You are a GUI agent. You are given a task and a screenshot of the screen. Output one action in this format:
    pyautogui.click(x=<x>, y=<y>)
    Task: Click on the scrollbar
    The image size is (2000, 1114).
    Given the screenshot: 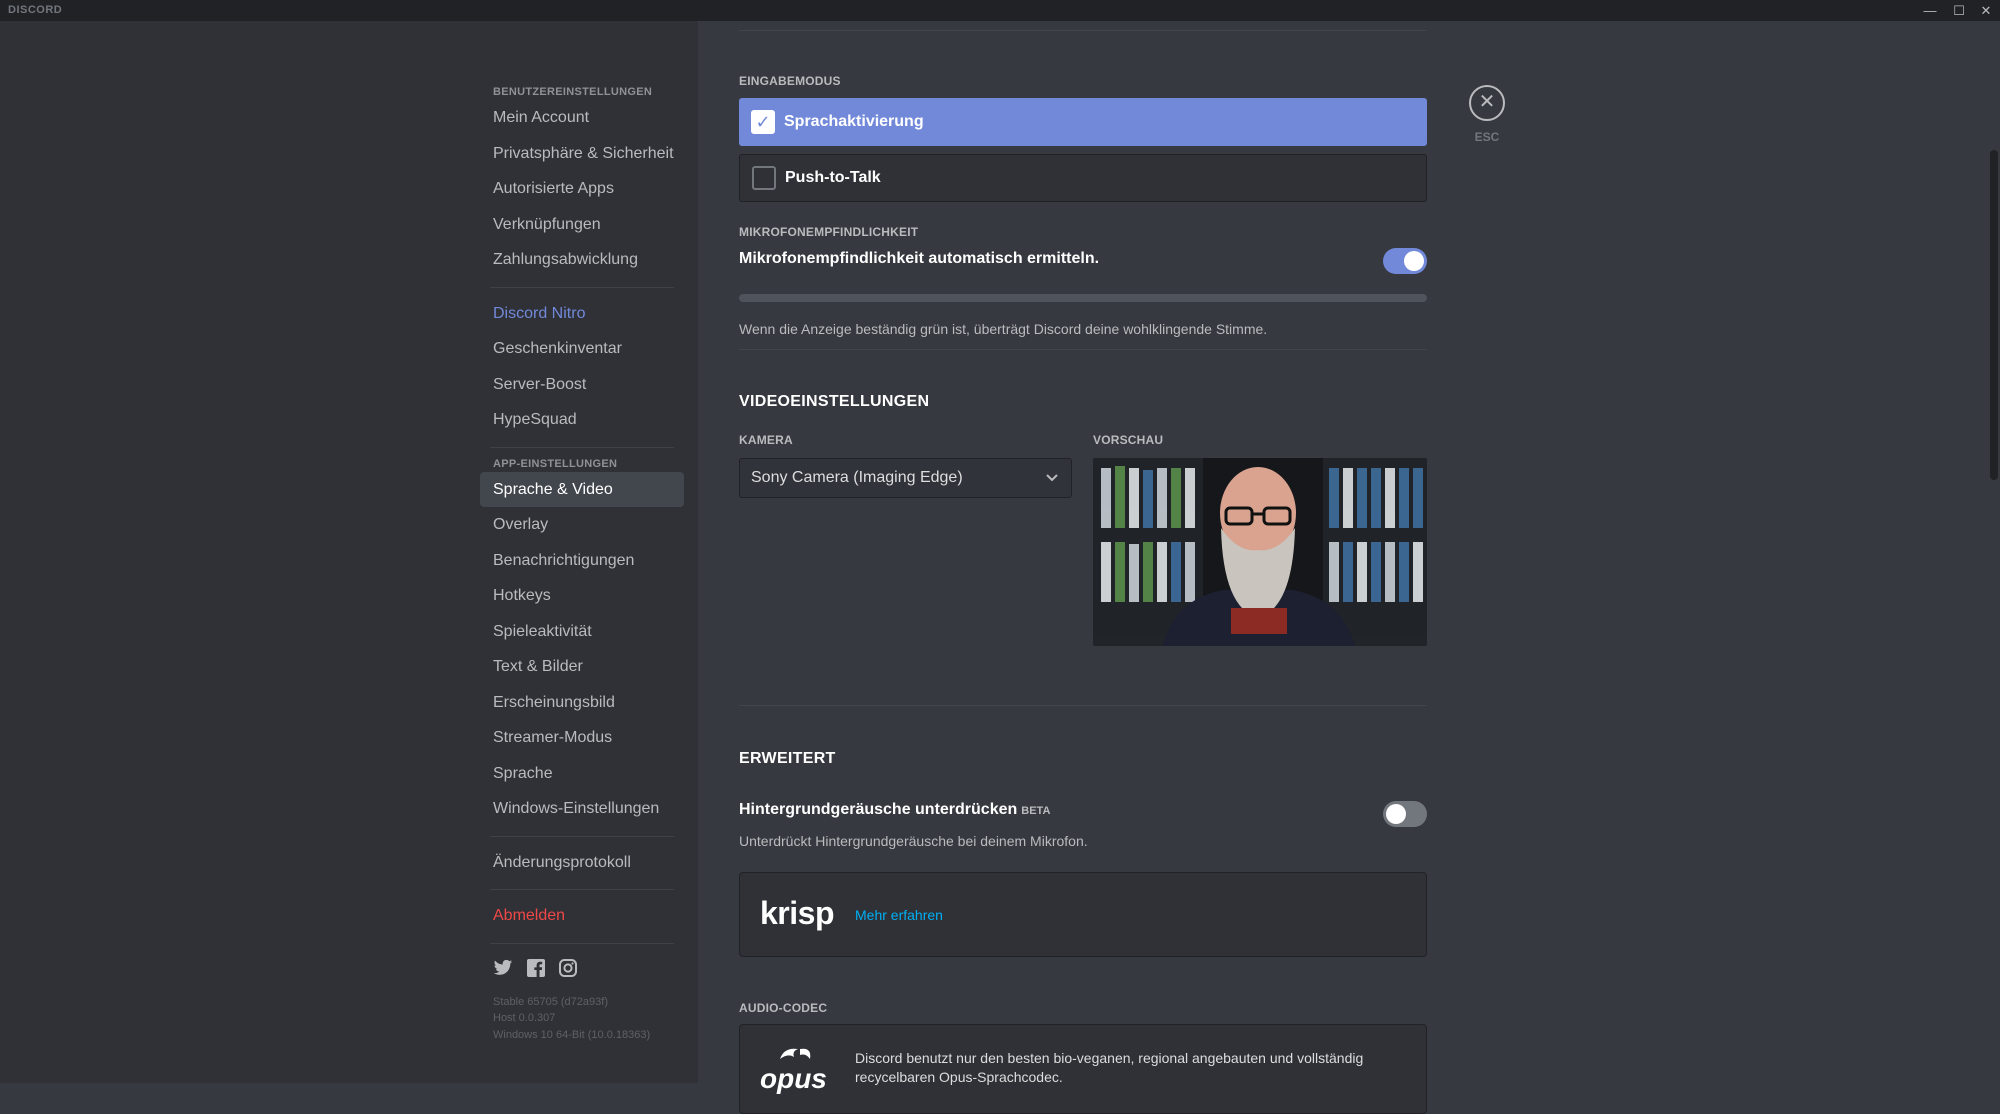 What is the action you would take?
    pyautogui.click(x=1994, y=315)
    